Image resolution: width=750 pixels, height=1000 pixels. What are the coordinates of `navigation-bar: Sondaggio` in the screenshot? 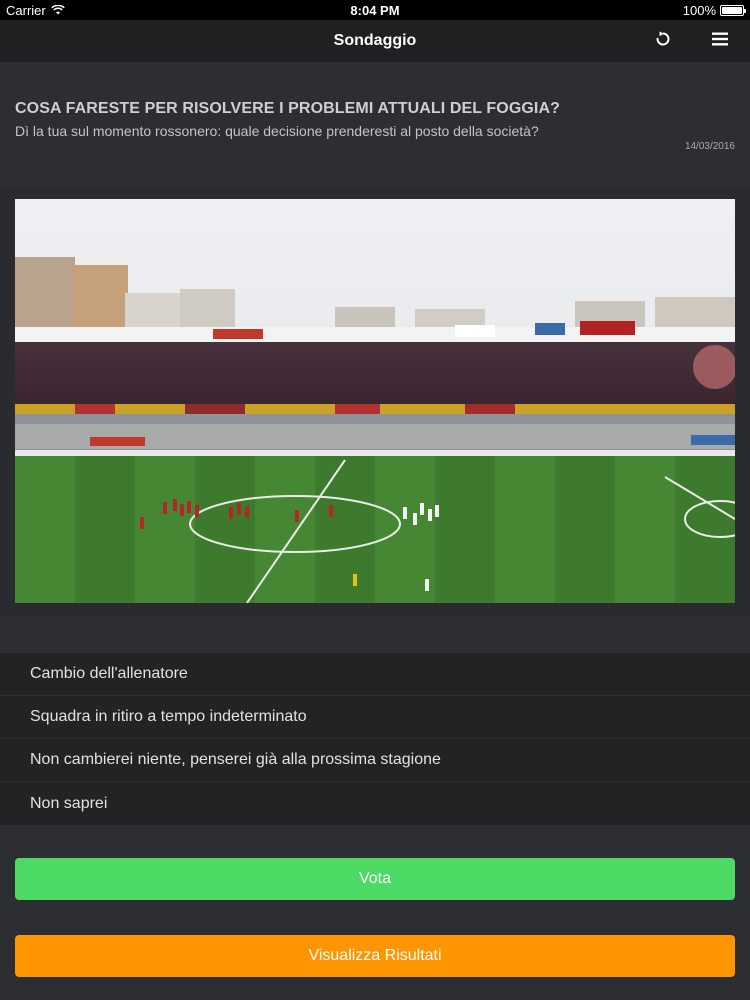 It's located at (375, 41).